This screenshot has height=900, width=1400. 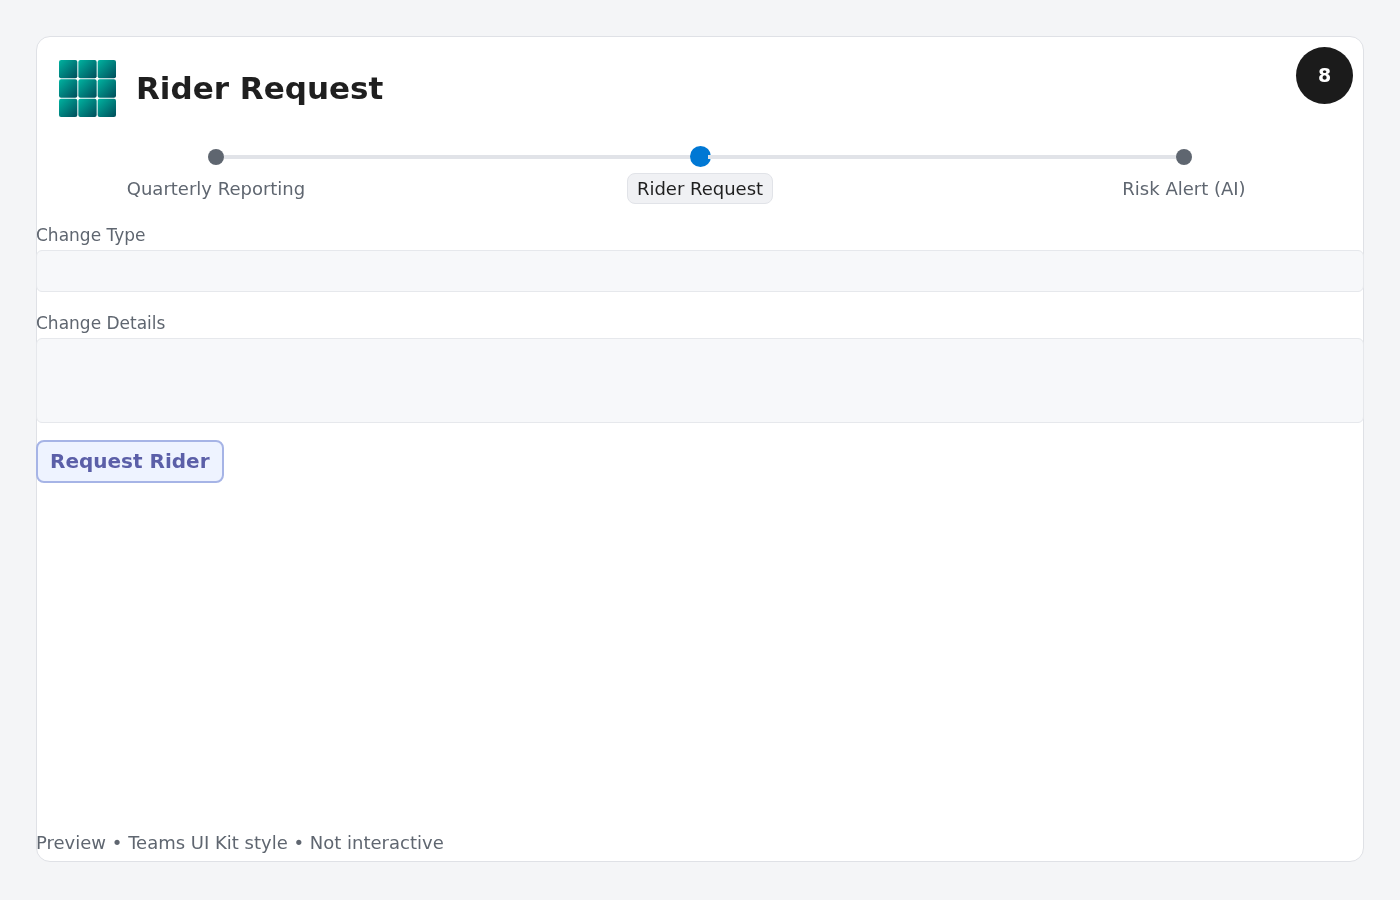 What do you see at coordinates (101, 323) in the screenshot?
I see `field-label: Change Details` at bounding box center [101, 323].